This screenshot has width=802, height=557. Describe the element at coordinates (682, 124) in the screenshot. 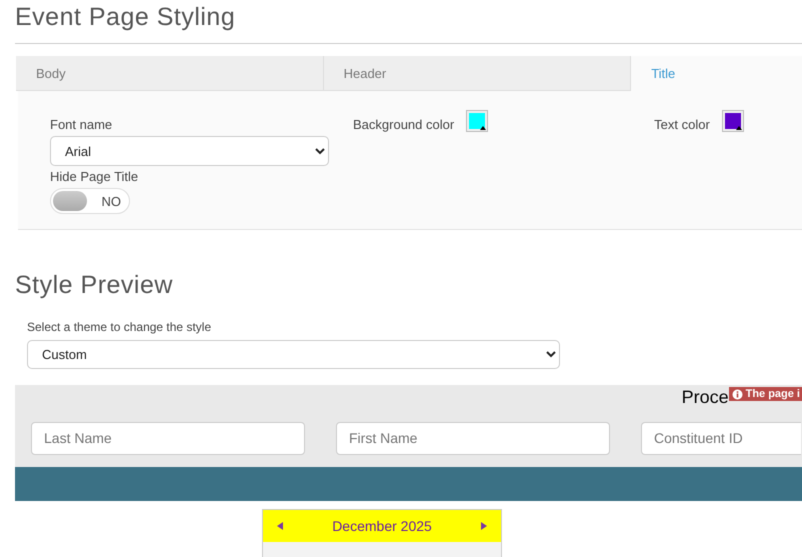

I see `field-label: Text color` at that location.